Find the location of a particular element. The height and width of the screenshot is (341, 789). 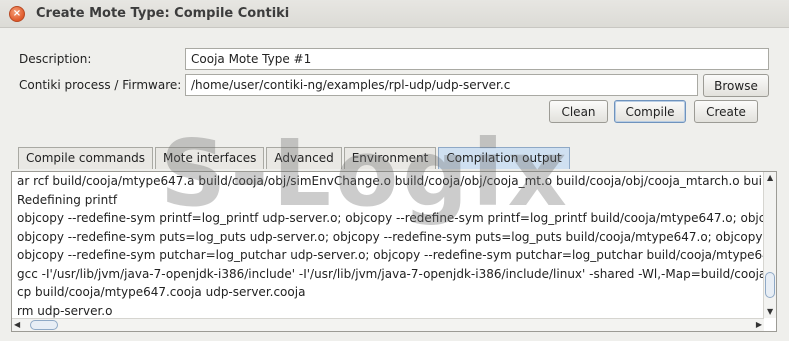

create-button: Create is located at coordinates (726, 111).